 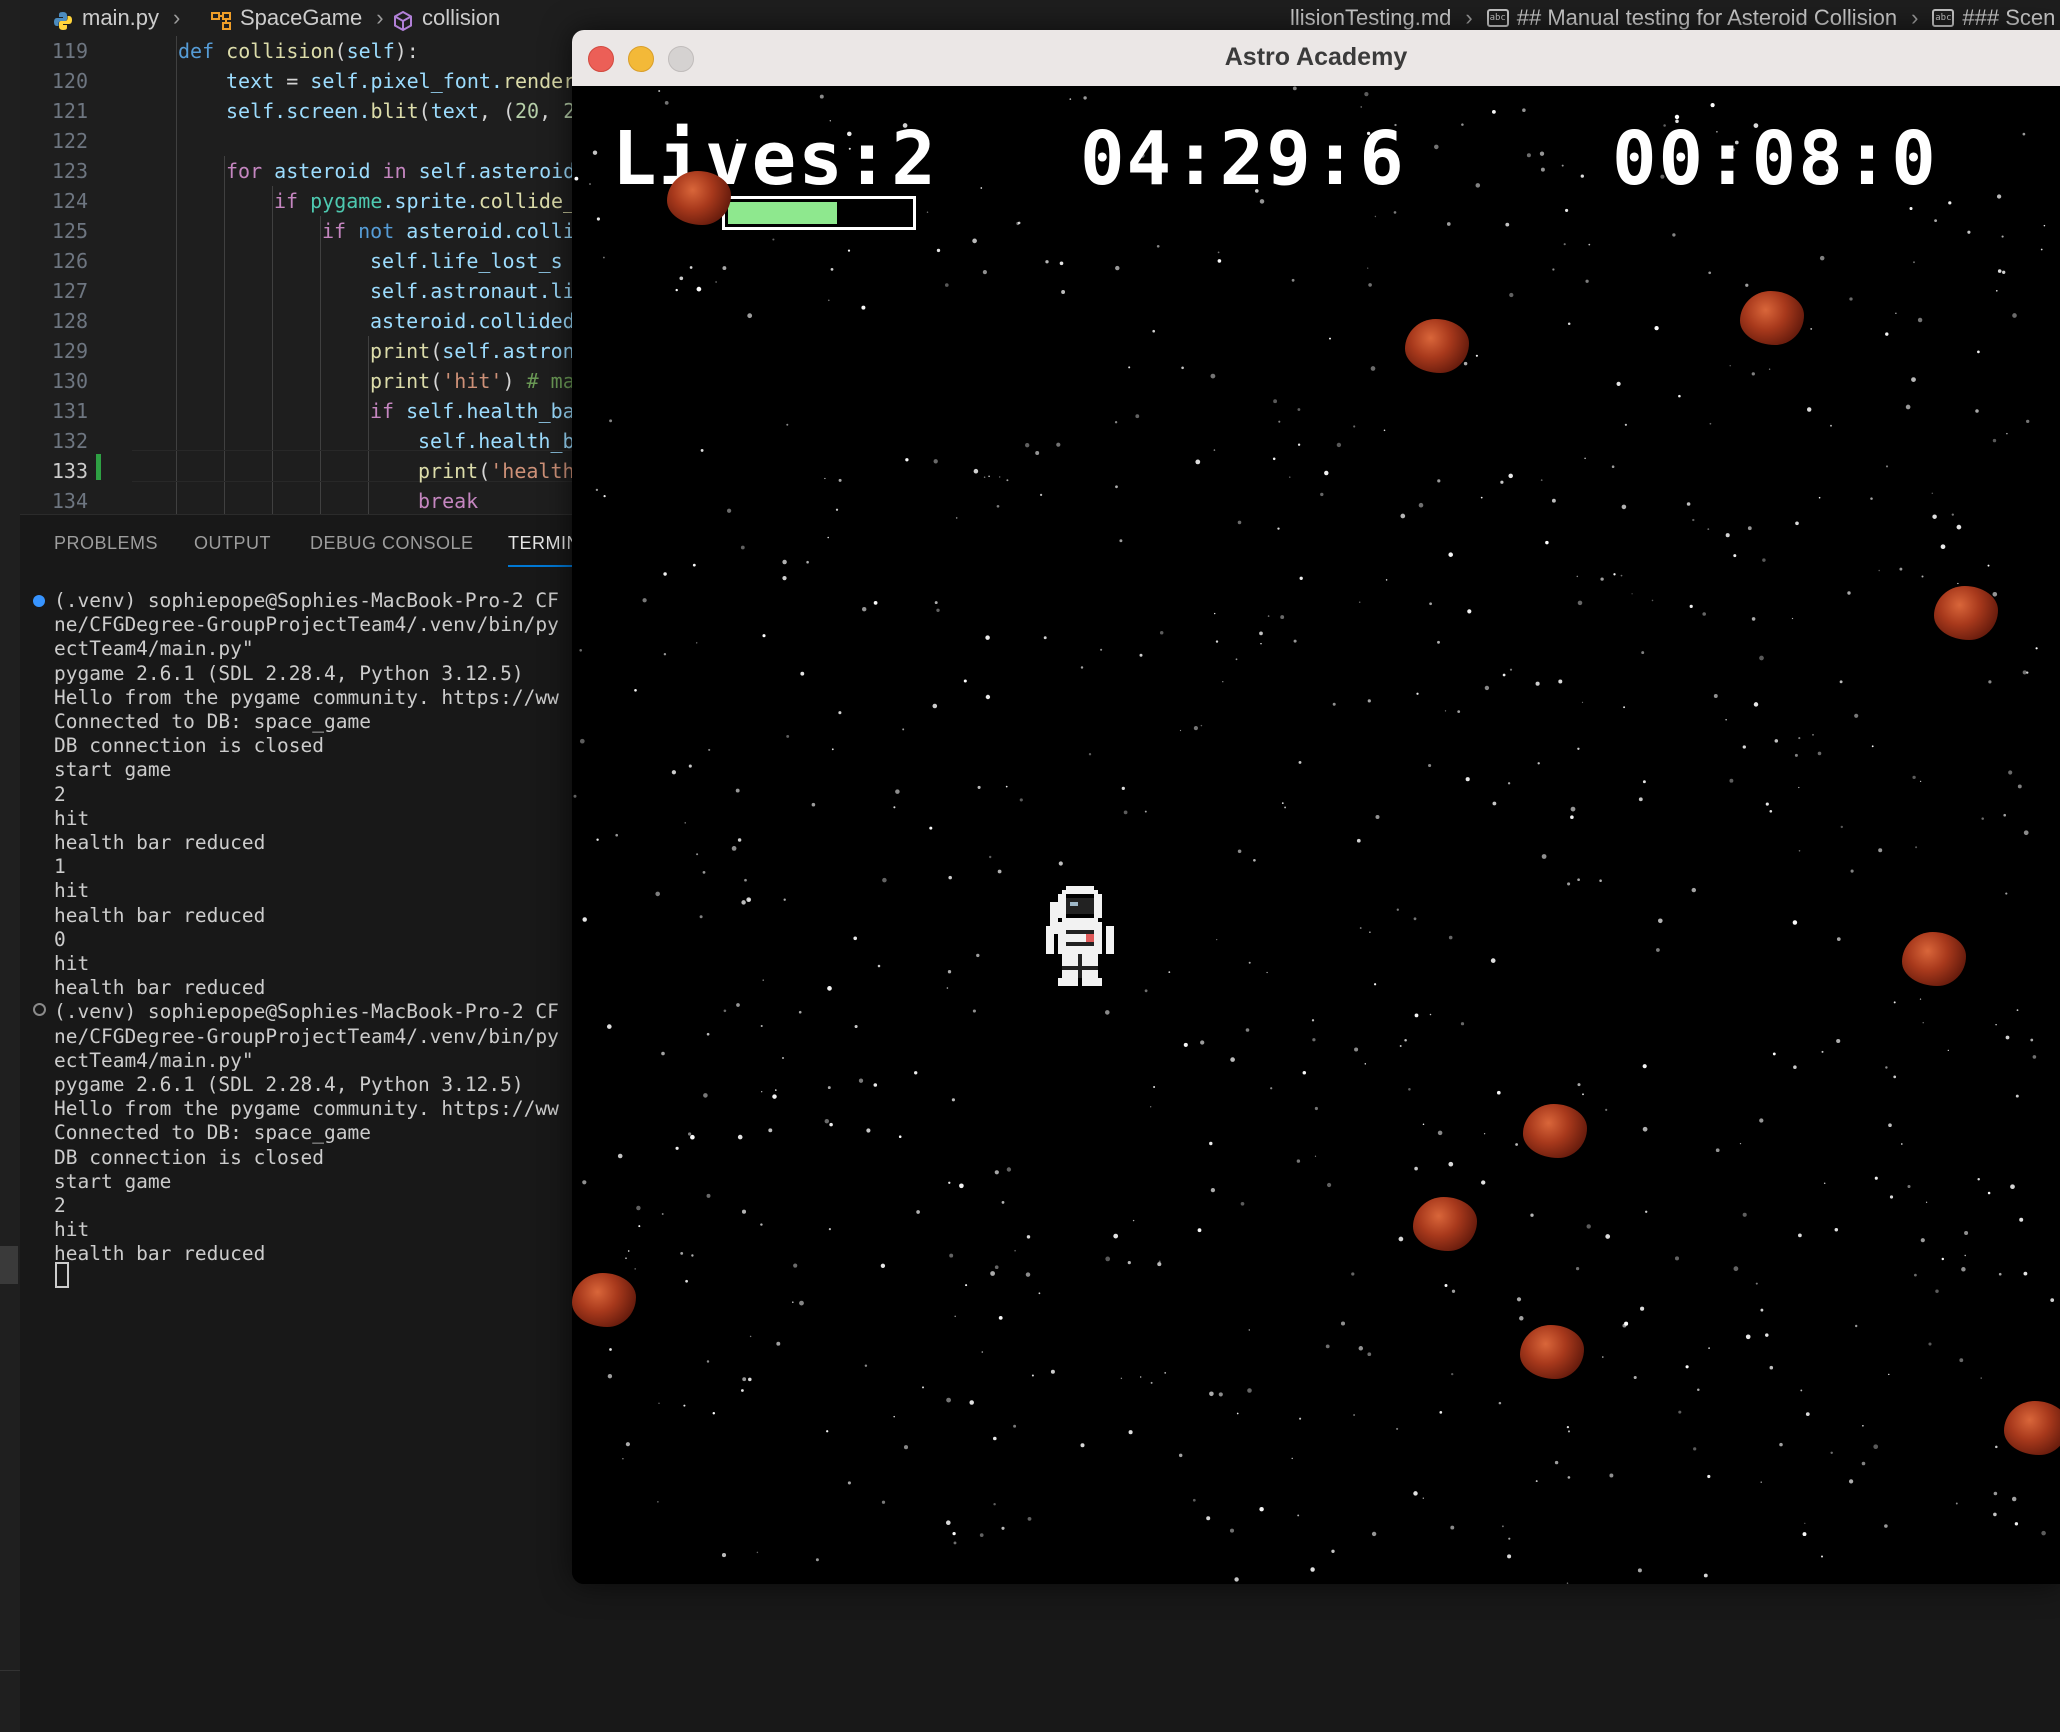 What do you see at coordinates (63, 18) in the screenshot?
I see `python-icon` at bounding box center [63, 18].